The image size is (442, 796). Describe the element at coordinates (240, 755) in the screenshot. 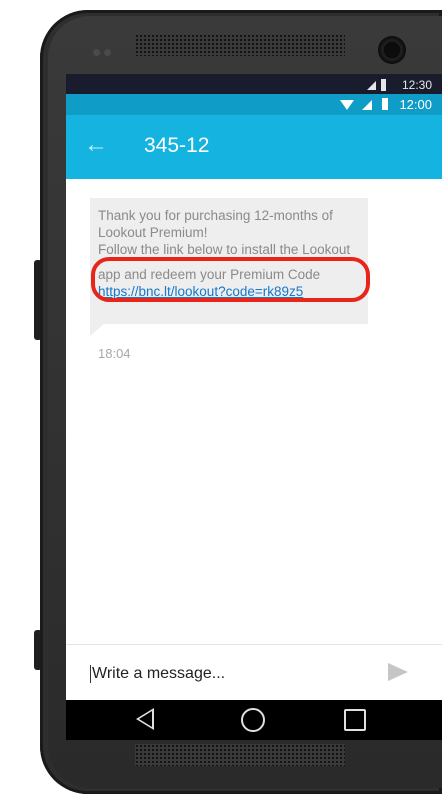

I see `bottom-speaker-grille` at that location.